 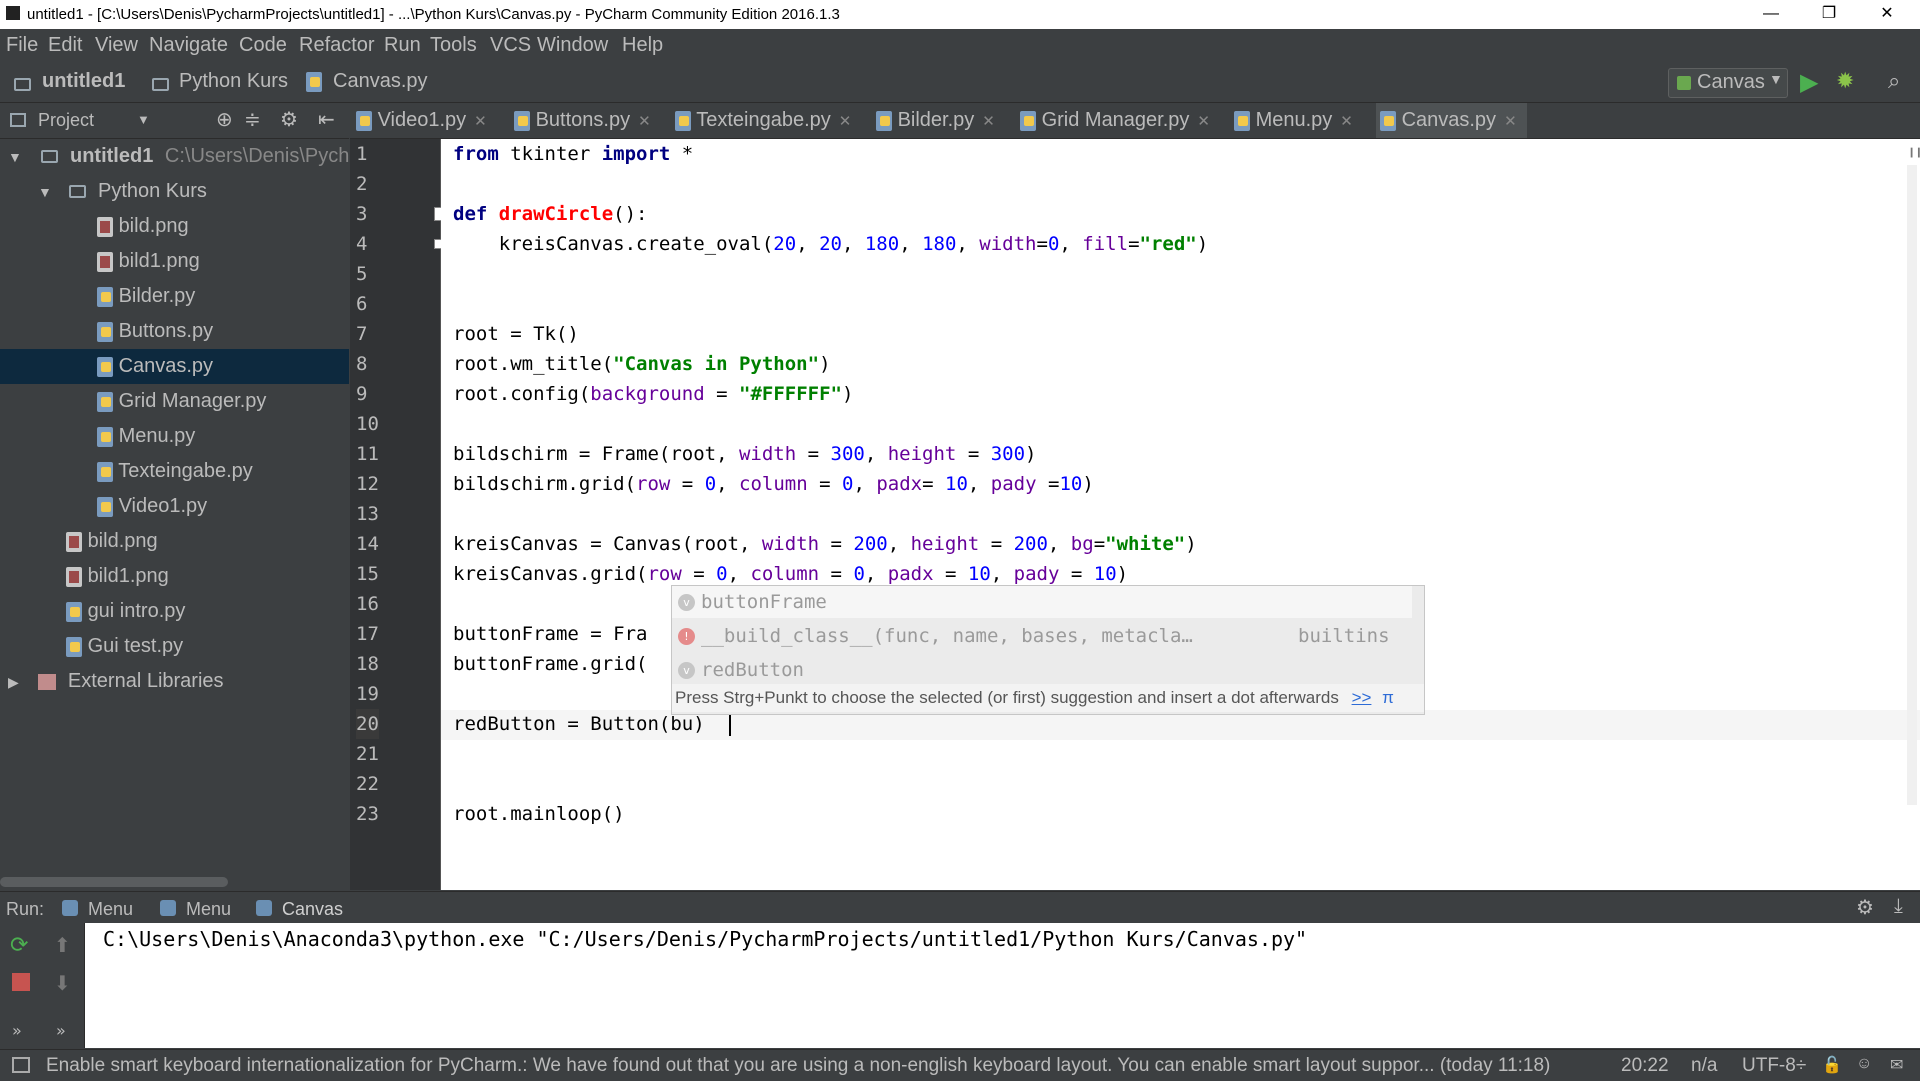 What do you see at coordinates (1042, 670) in the screenshot?
I see `completion-item: v redButton` at bounding box center [1042, 670].